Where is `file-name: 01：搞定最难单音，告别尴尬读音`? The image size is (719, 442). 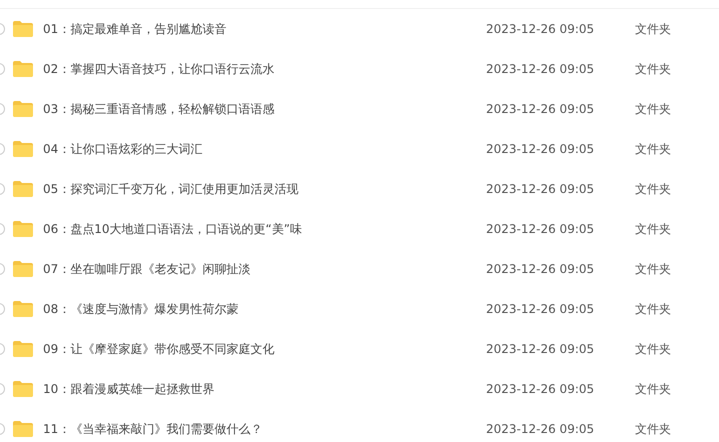
file-name: 01：搞定最难单音，告别尴尬读音 is located at coordinates (264, 29).